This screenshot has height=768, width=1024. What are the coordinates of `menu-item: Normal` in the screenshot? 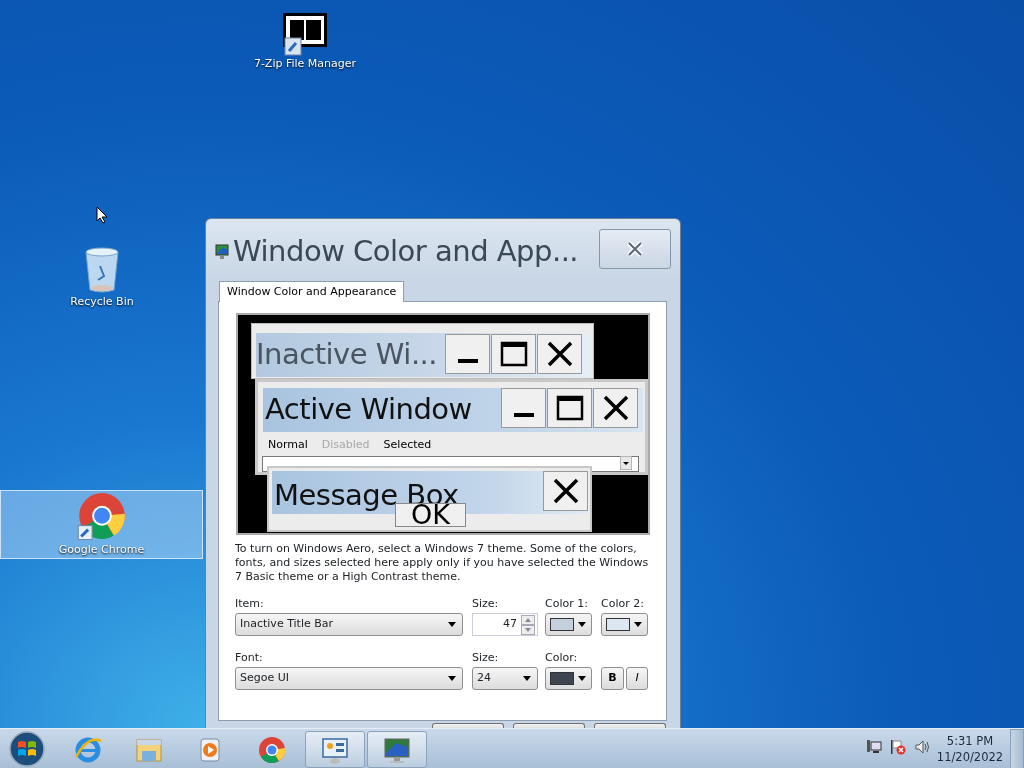 It's located at (288, 445).